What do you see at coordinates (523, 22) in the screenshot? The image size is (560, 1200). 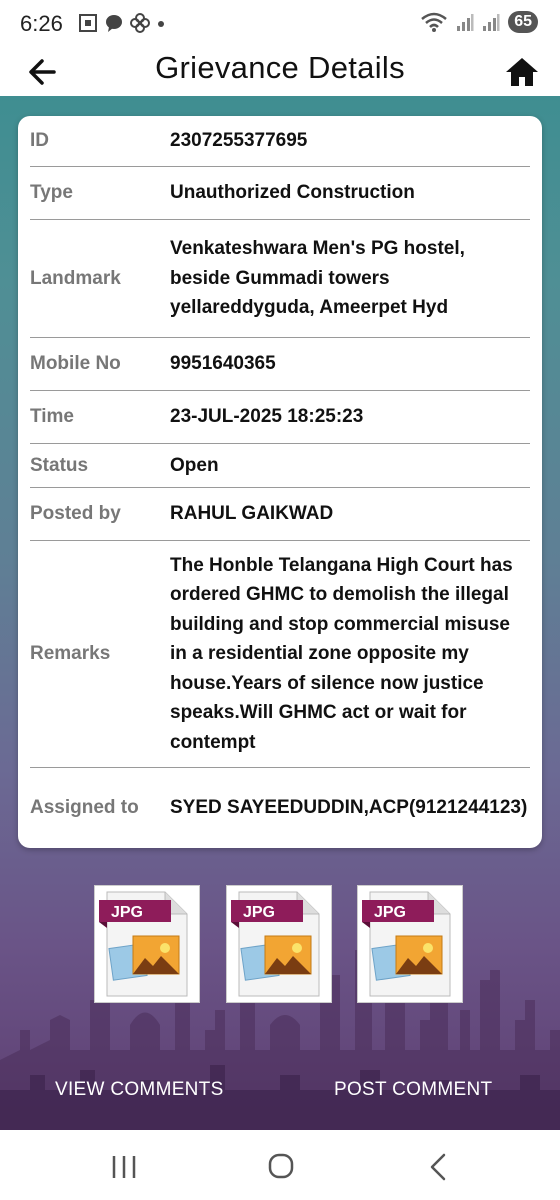 I see `battery-indicator: 65` at bounding box center [523, 22].